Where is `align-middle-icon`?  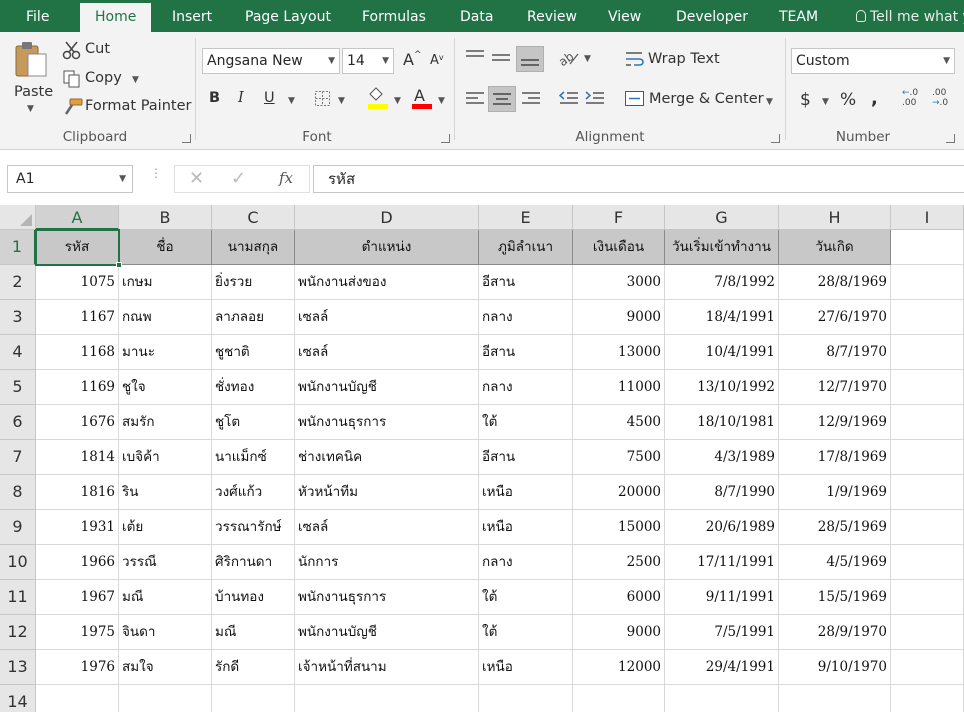
align-middle-icon is located at coordinates (501, 58).